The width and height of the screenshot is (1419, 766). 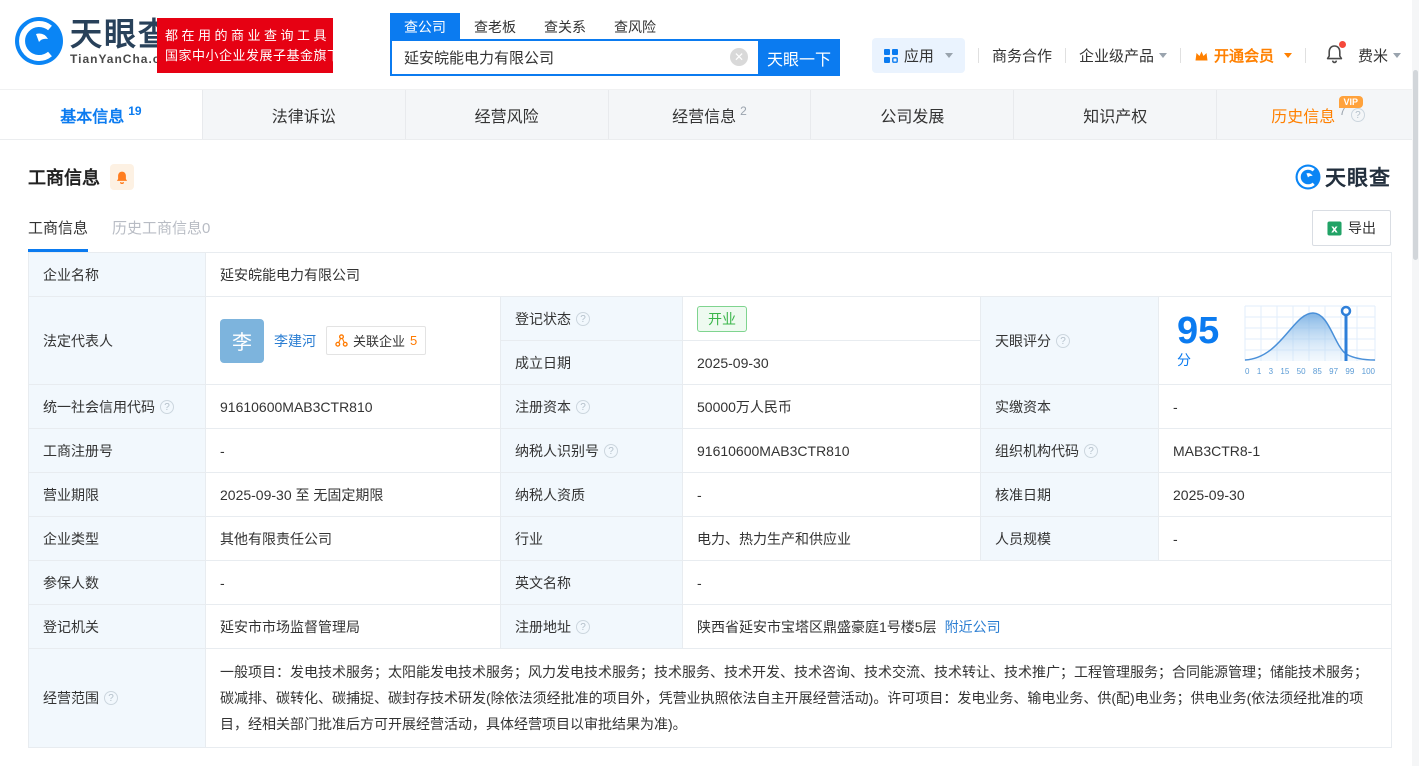 I want to click on paid-capital-label: 实缴资本, so click(x=1069, y=406).